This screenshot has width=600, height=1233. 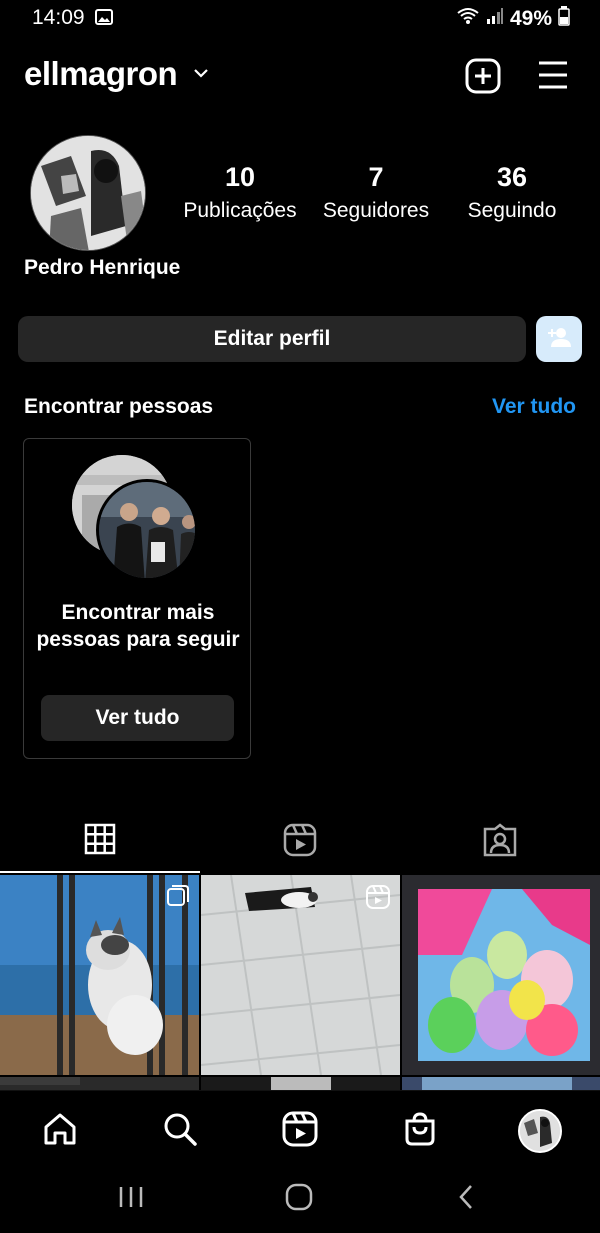 I want to click on followers-count: 7, so click(x=376, y=177).